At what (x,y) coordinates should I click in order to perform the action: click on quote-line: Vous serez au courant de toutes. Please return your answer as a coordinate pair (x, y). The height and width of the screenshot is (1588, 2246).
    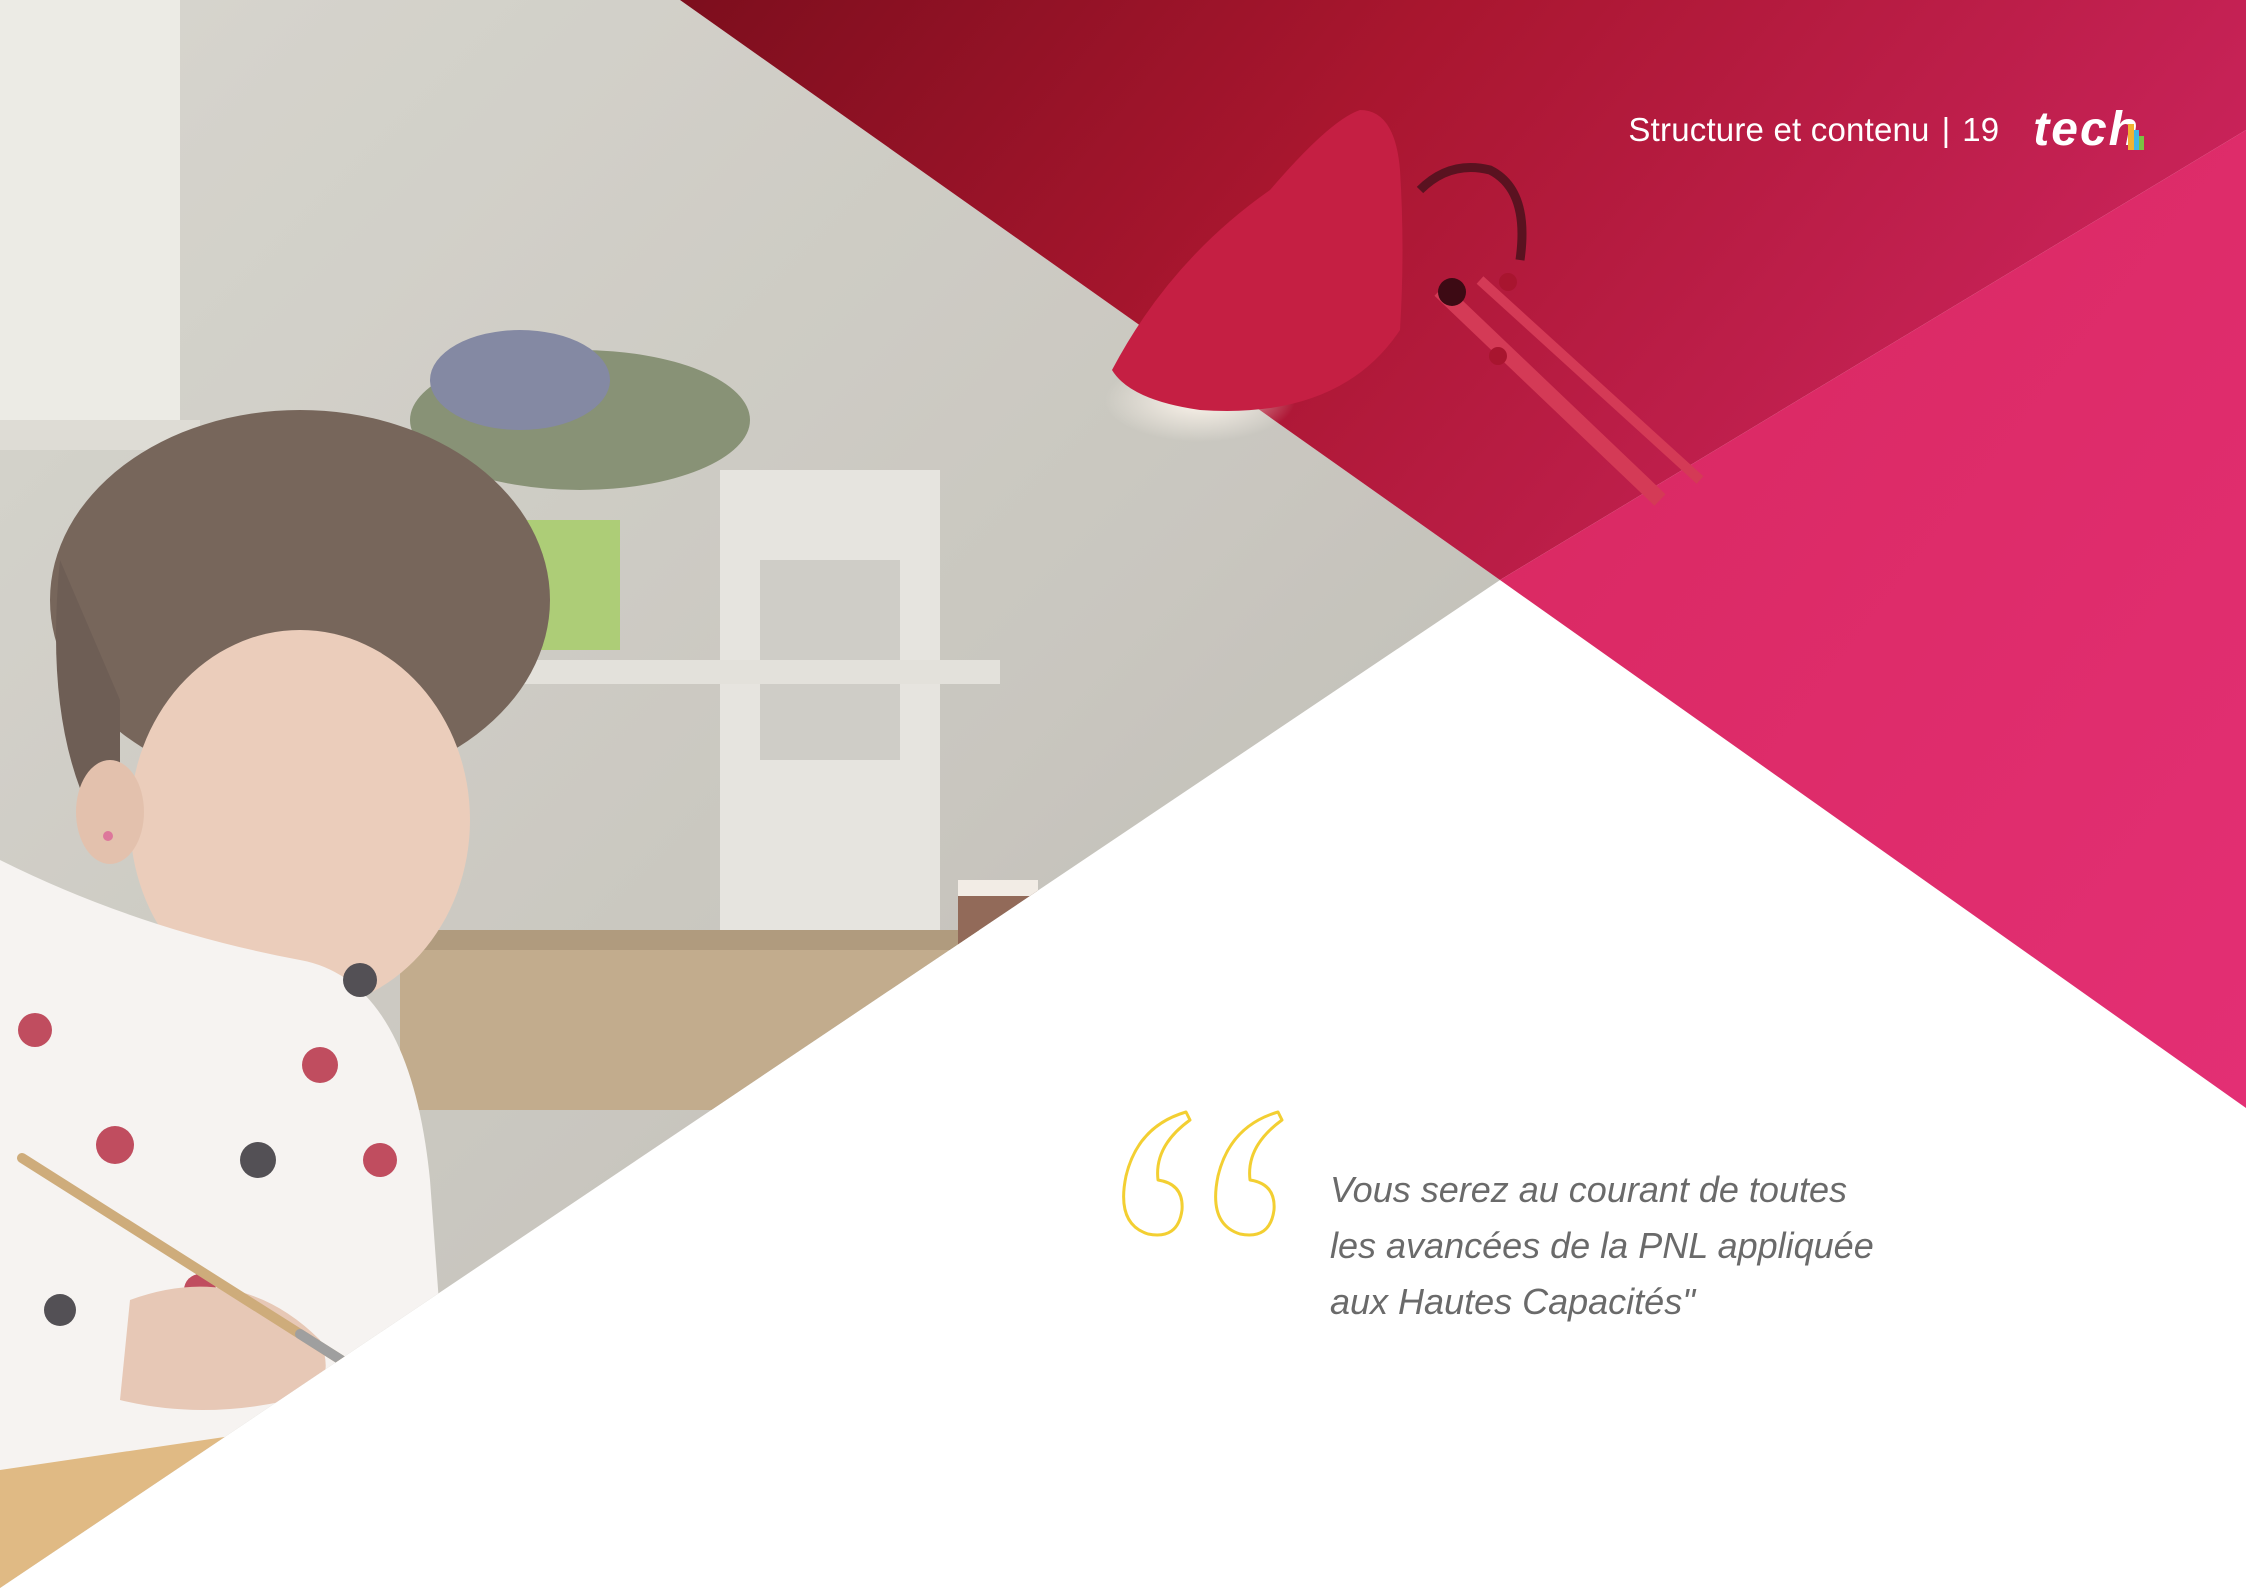
    Looking at the image, I should click on (1588, 1189).